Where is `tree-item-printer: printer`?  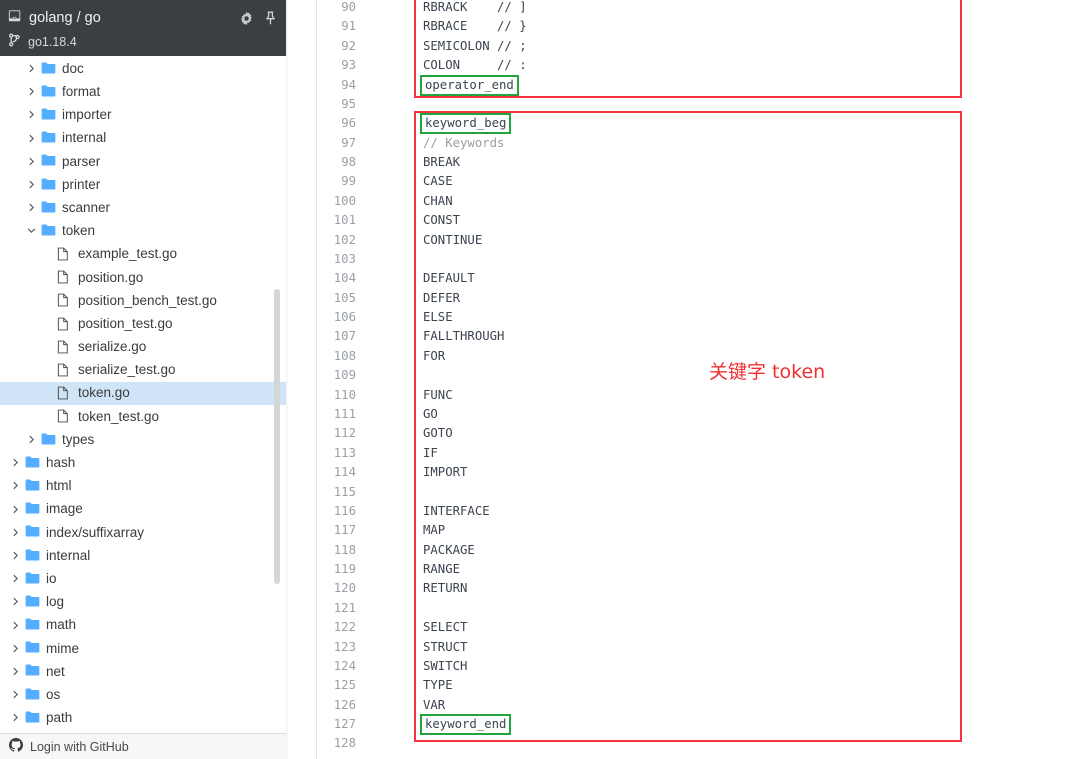
tree-item-printer: printer is located at coordinates (143, 184).